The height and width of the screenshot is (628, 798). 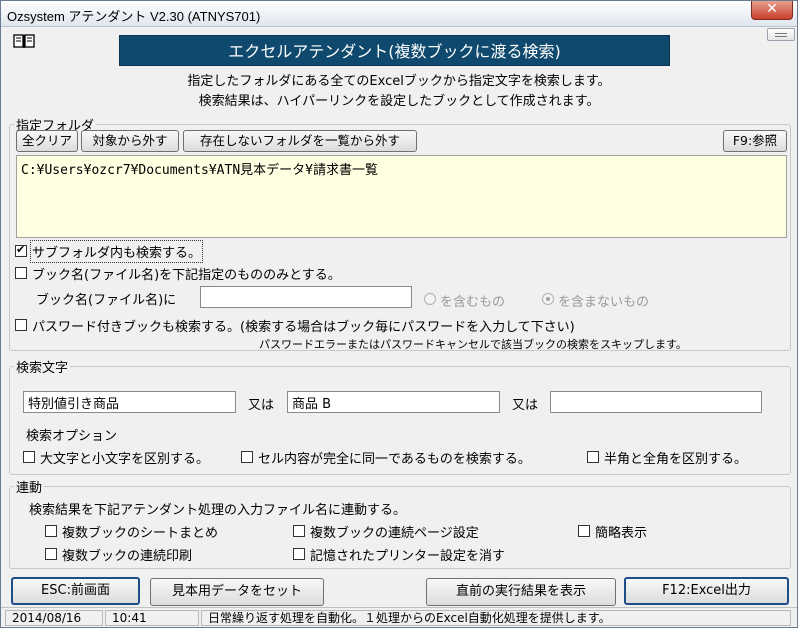 What do you see at coordinates (781, 34) in the screenshot?
I see `menu-toggle-icon` at bounding box center [781, 34].